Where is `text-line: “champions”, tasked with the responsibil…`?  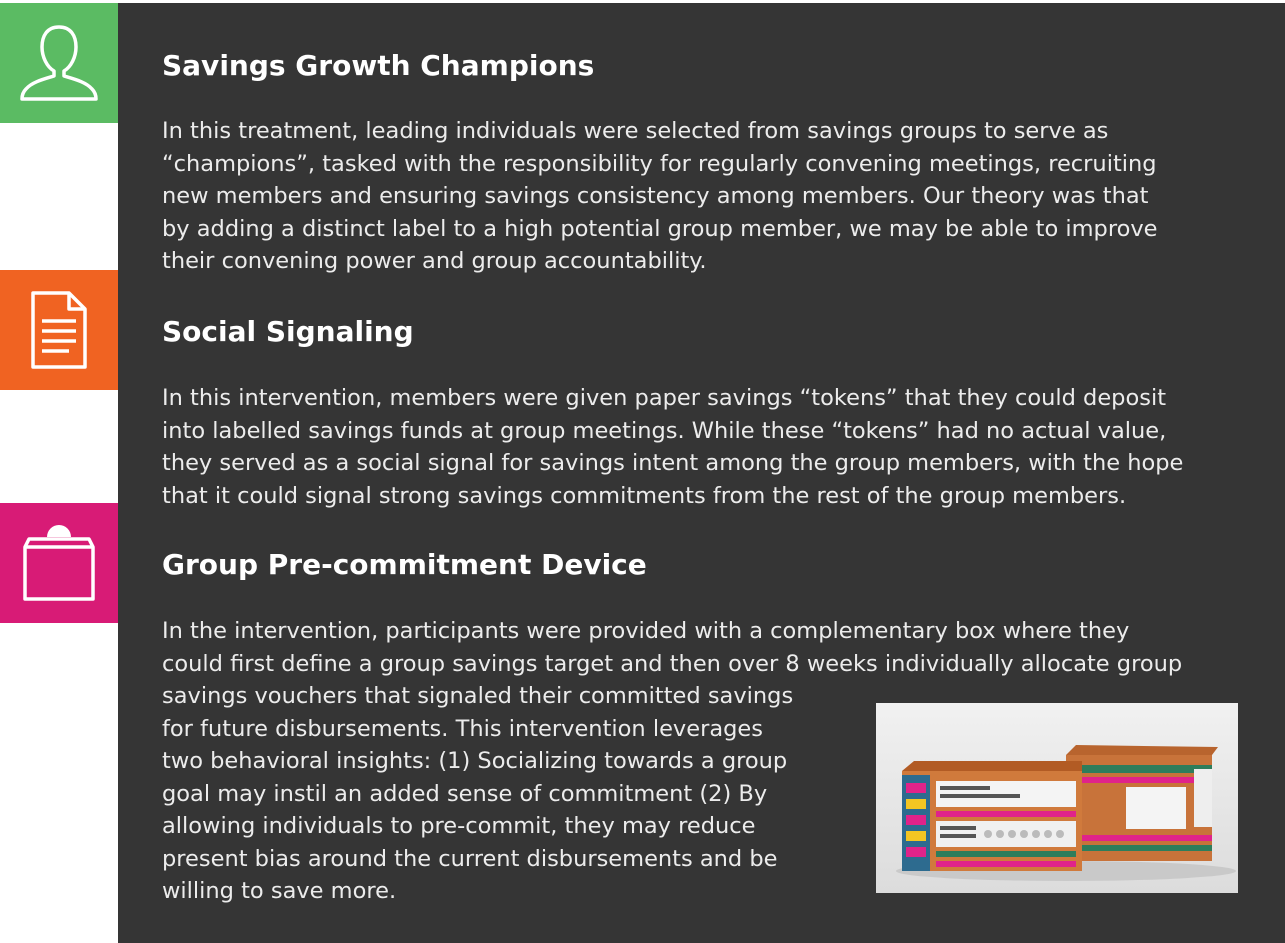 text-line: “champions”, tasked with the responsibil… is located at coordinates (659, 163).